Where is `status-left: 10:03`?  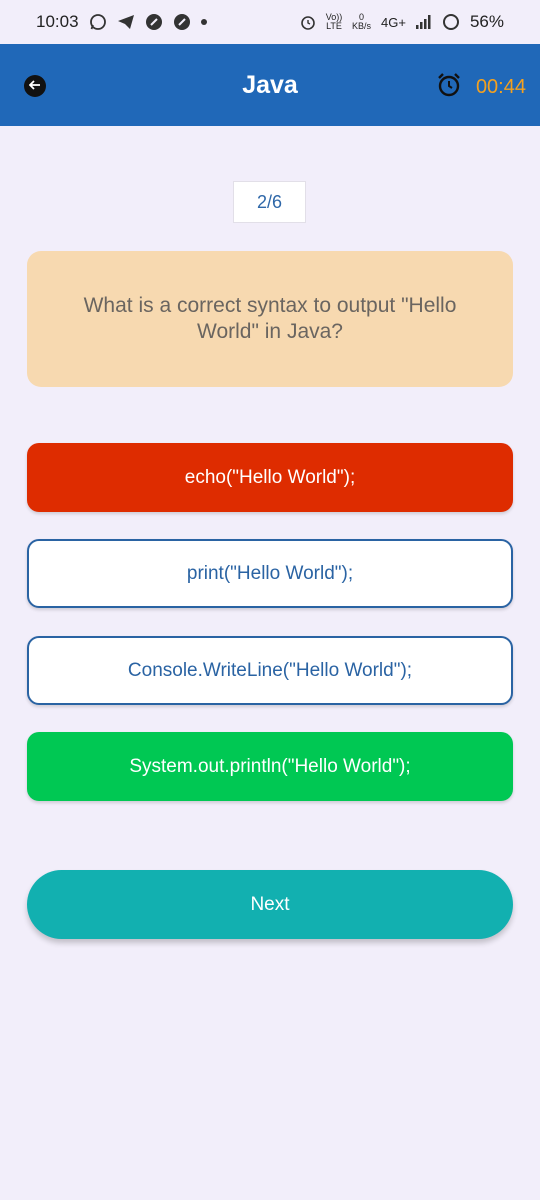 status-left: 10:03 is located at coordinates (121, 22).